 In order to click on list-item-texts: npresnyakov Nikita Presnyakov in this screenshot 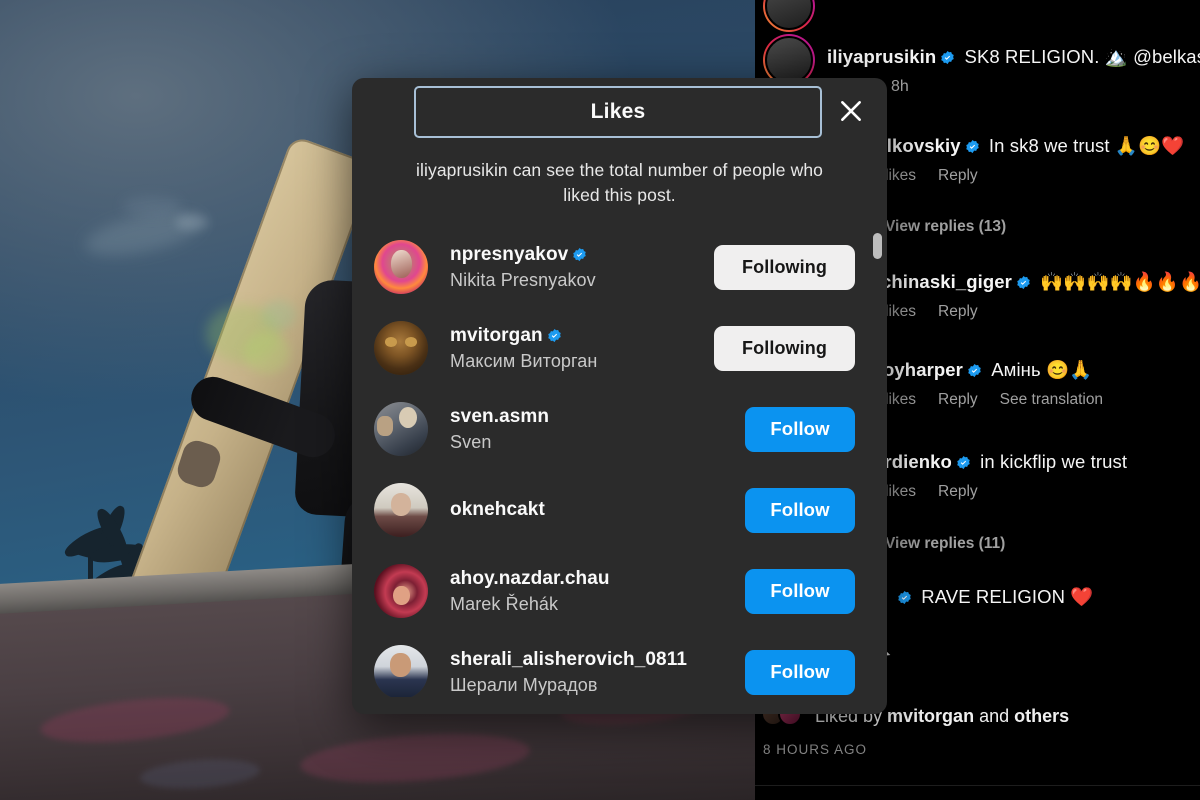, I will do `click(582, 267)`.